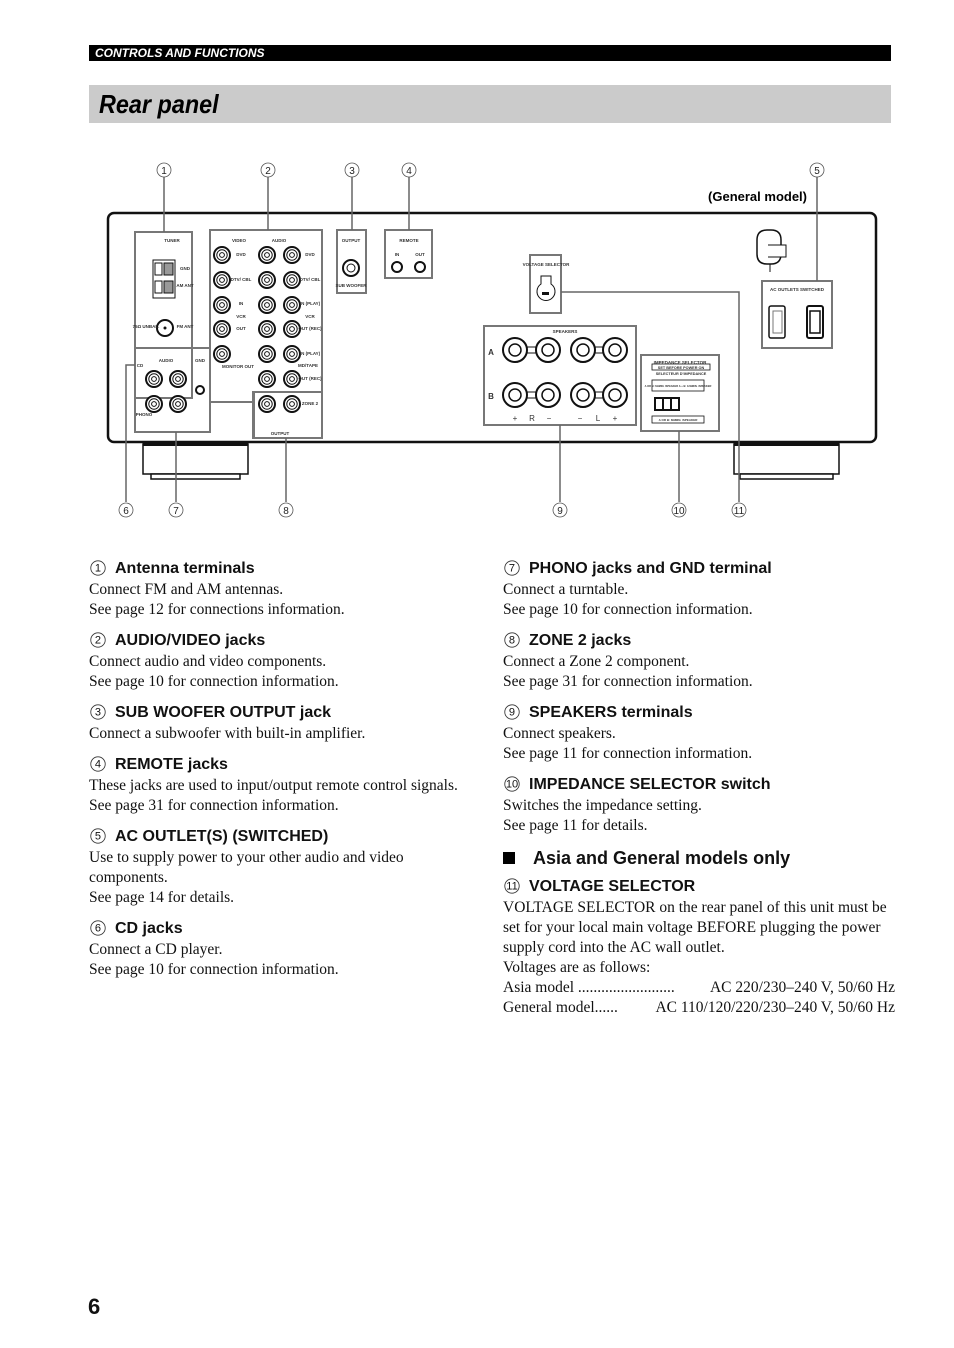 The width and height of the screenshot is (954, 1348). I want to click on label-imp-opt2: A OR B: 8ΩMIN. /SPEAKER, so click(679, 420).